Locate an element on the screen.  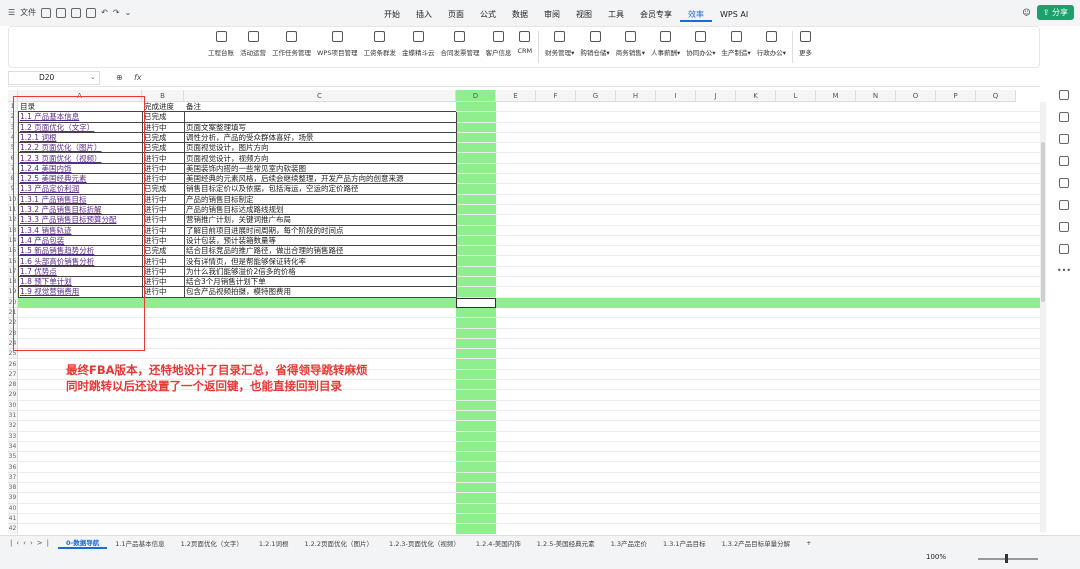
row-header: 28 is located at coordinates (13, 385).